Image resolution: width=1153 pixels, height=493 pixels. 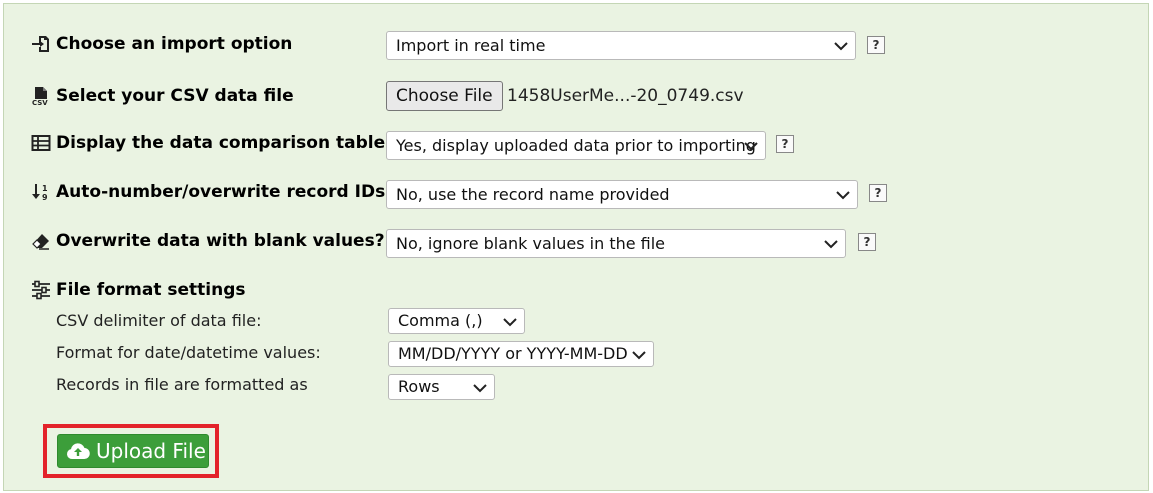 What do you see at coordinates (616, 243) in the screenshot?
I see `overwrite-blank-select: No, ignore blank values in the file` at bounding box center [616, 243].